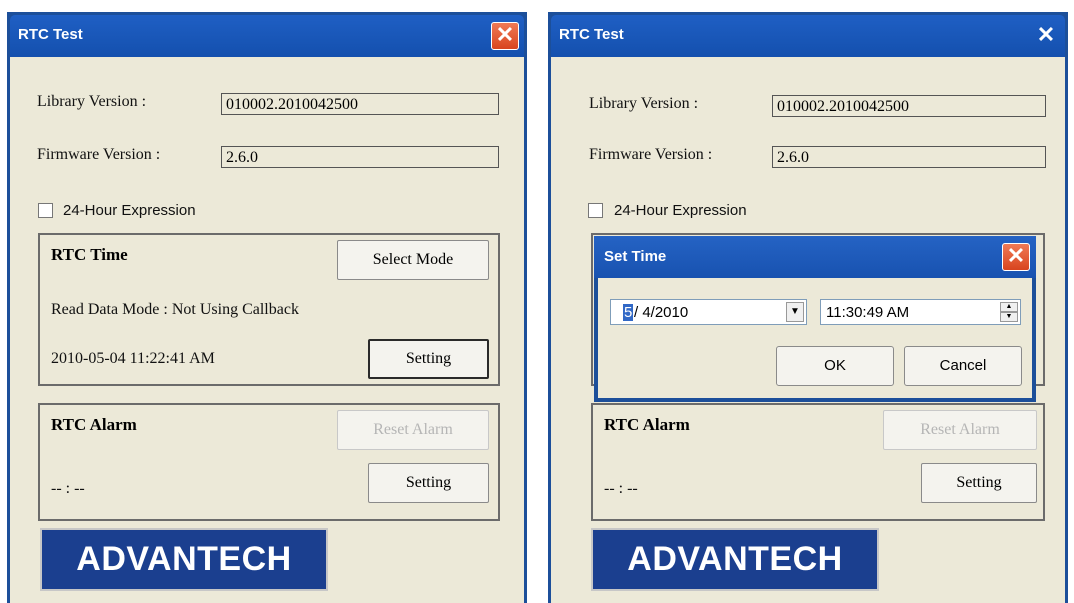  Describe the element at coordinates (89, 254) in the screenshot. I see `rtc-time-title: RTC Time` at that location.